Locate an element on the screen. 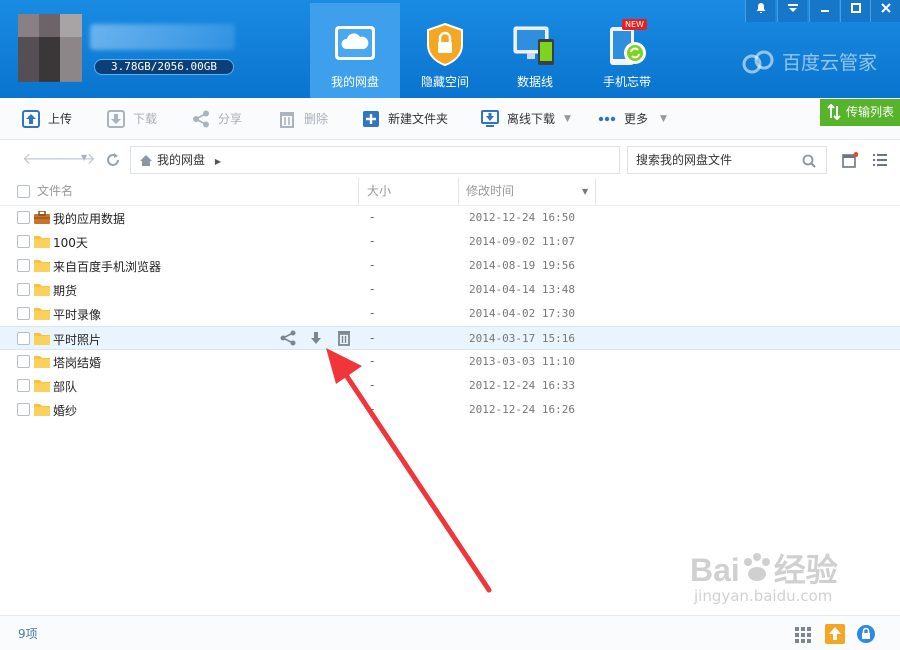  file-name: 平时录像 is located at coordinates (77, 314).